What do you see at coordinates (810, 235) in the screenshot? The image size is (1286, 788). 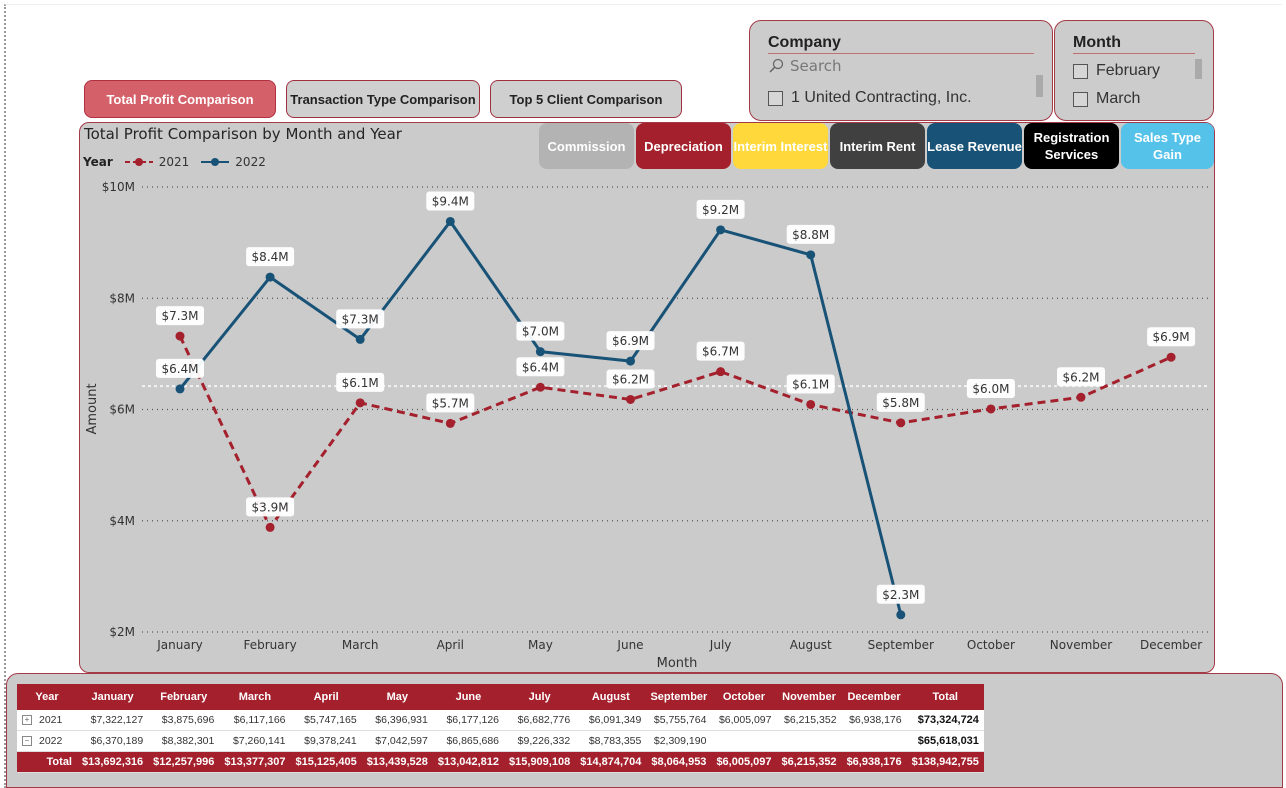 I see `data-label-2022: $8.8M` at bounding box center [810, 235].